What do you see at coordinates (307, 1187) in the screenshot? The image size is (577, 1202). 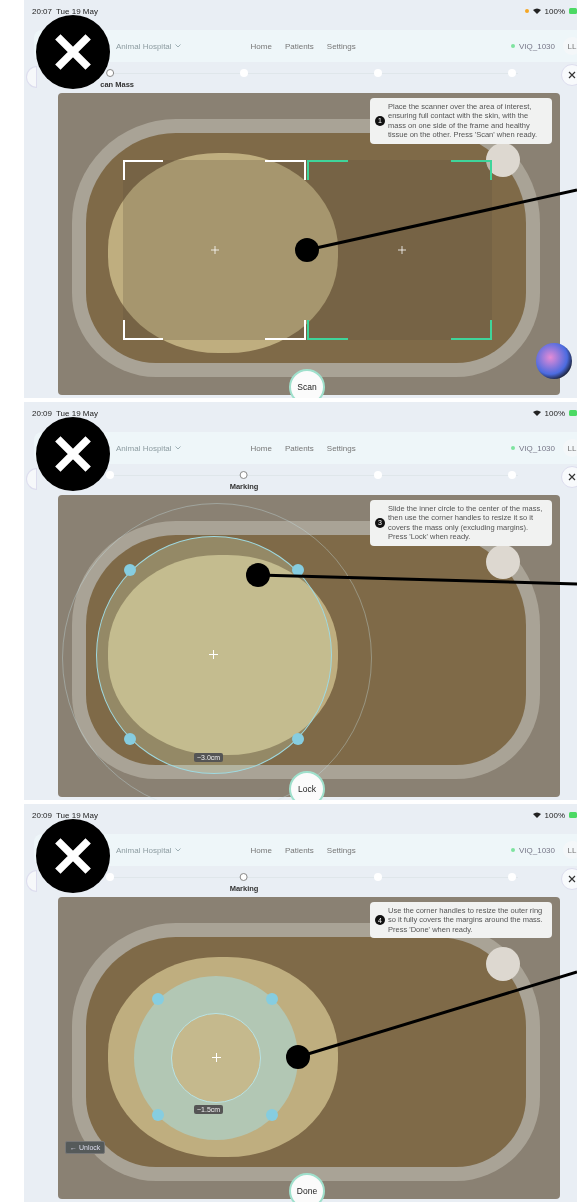 I see `action-button: Done` at bounding box center [307, 1187].